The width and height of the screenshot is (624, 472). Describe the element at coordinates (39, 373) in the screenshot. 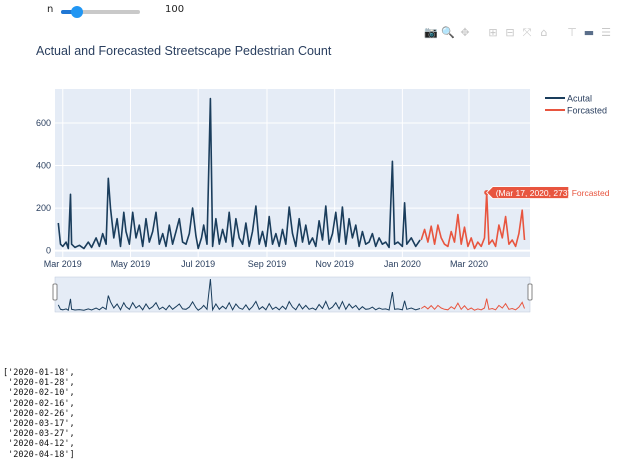

I see `output-line: ['2020-01-18',` at that location.